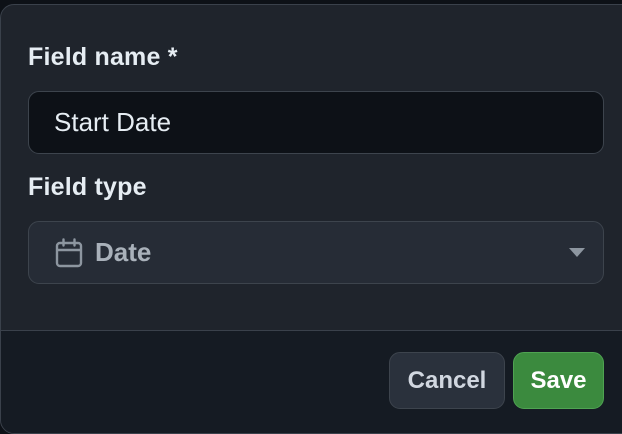 The height and width of the screenshot is (434, 622). I want to click on field-type-label: Field type, so click(87, 187).